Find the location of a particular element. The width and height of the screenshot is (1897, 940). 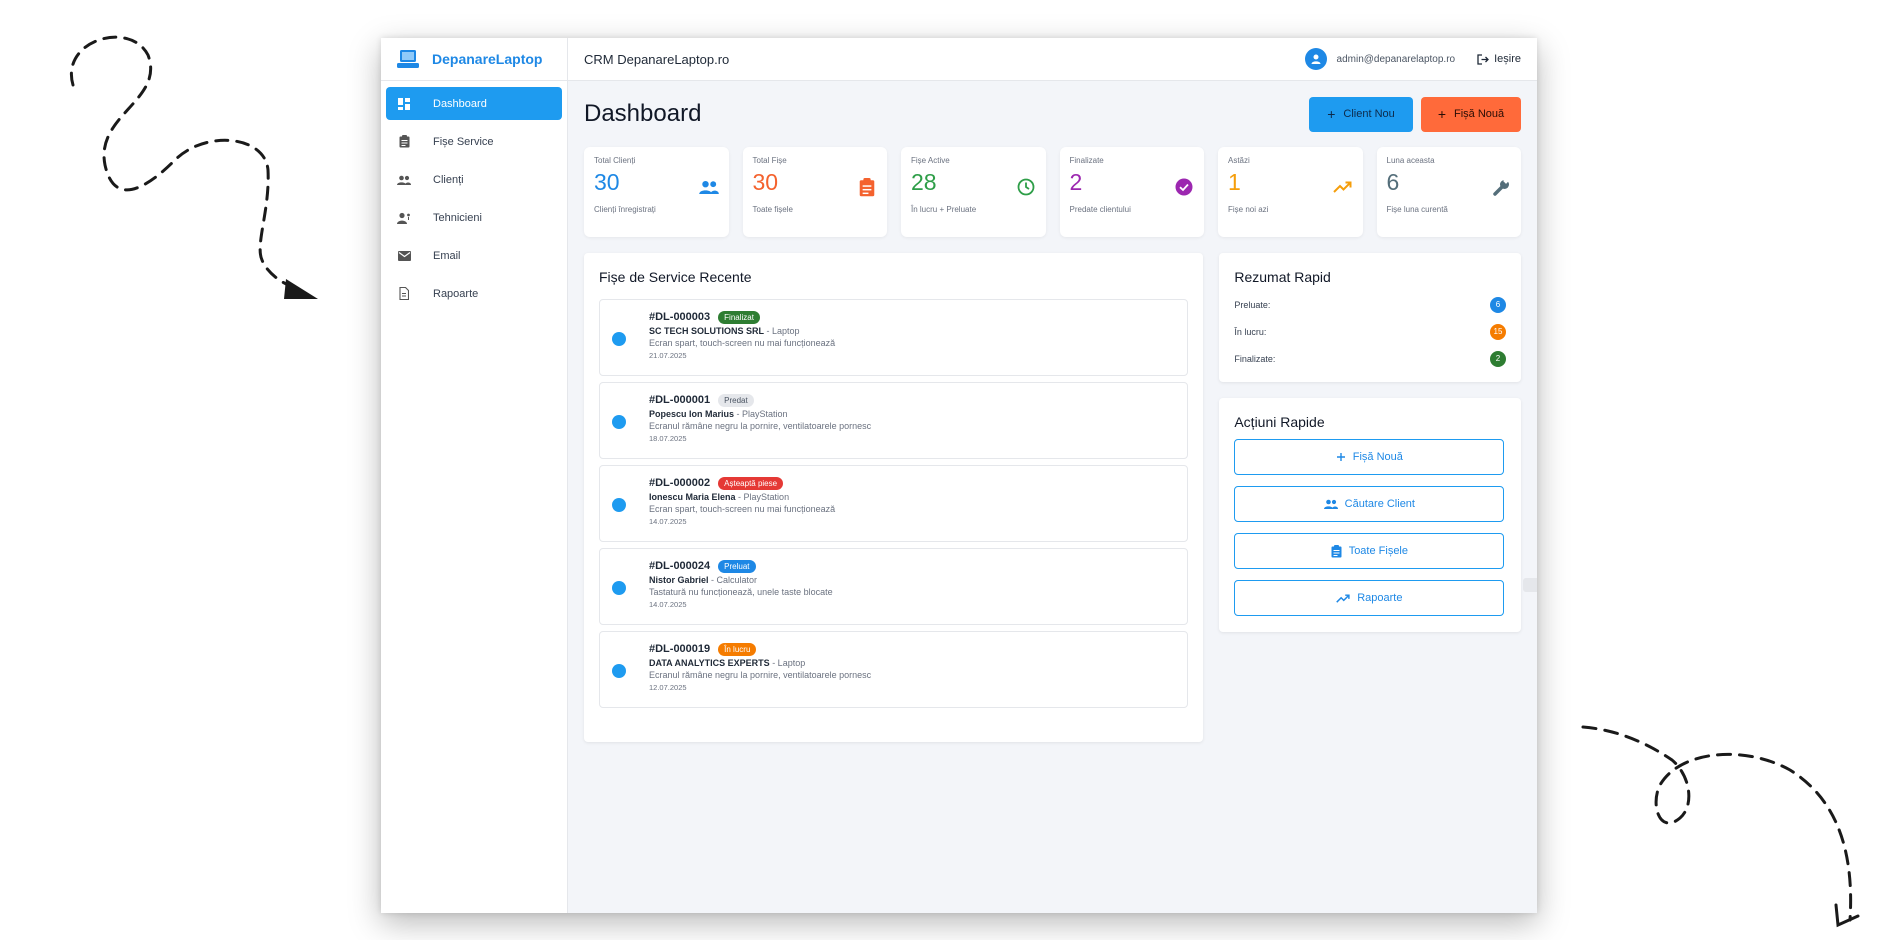

sidebar-item-label: Fișe Service is located at coordinates (463, 141).